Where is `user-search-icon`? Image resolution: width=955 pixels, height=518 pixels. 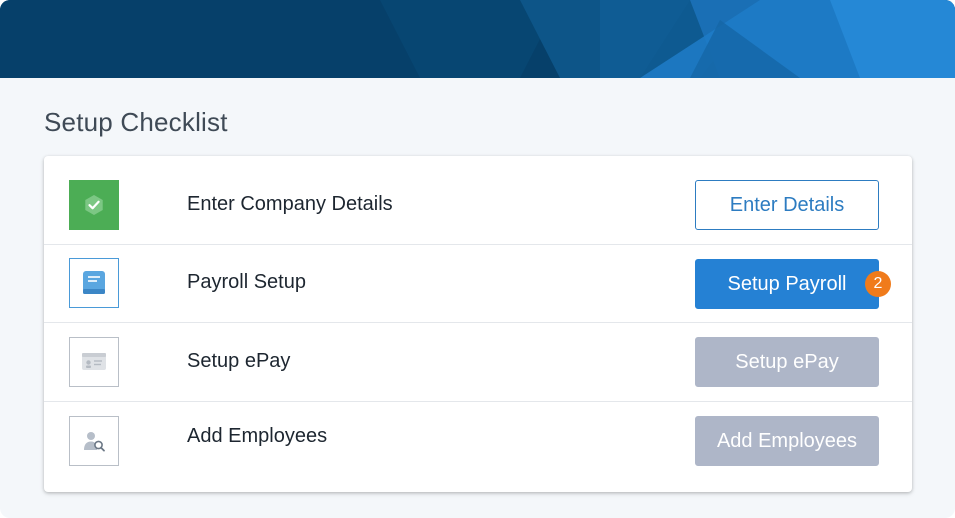
user-search-icon is located at coordinates (94, 441).